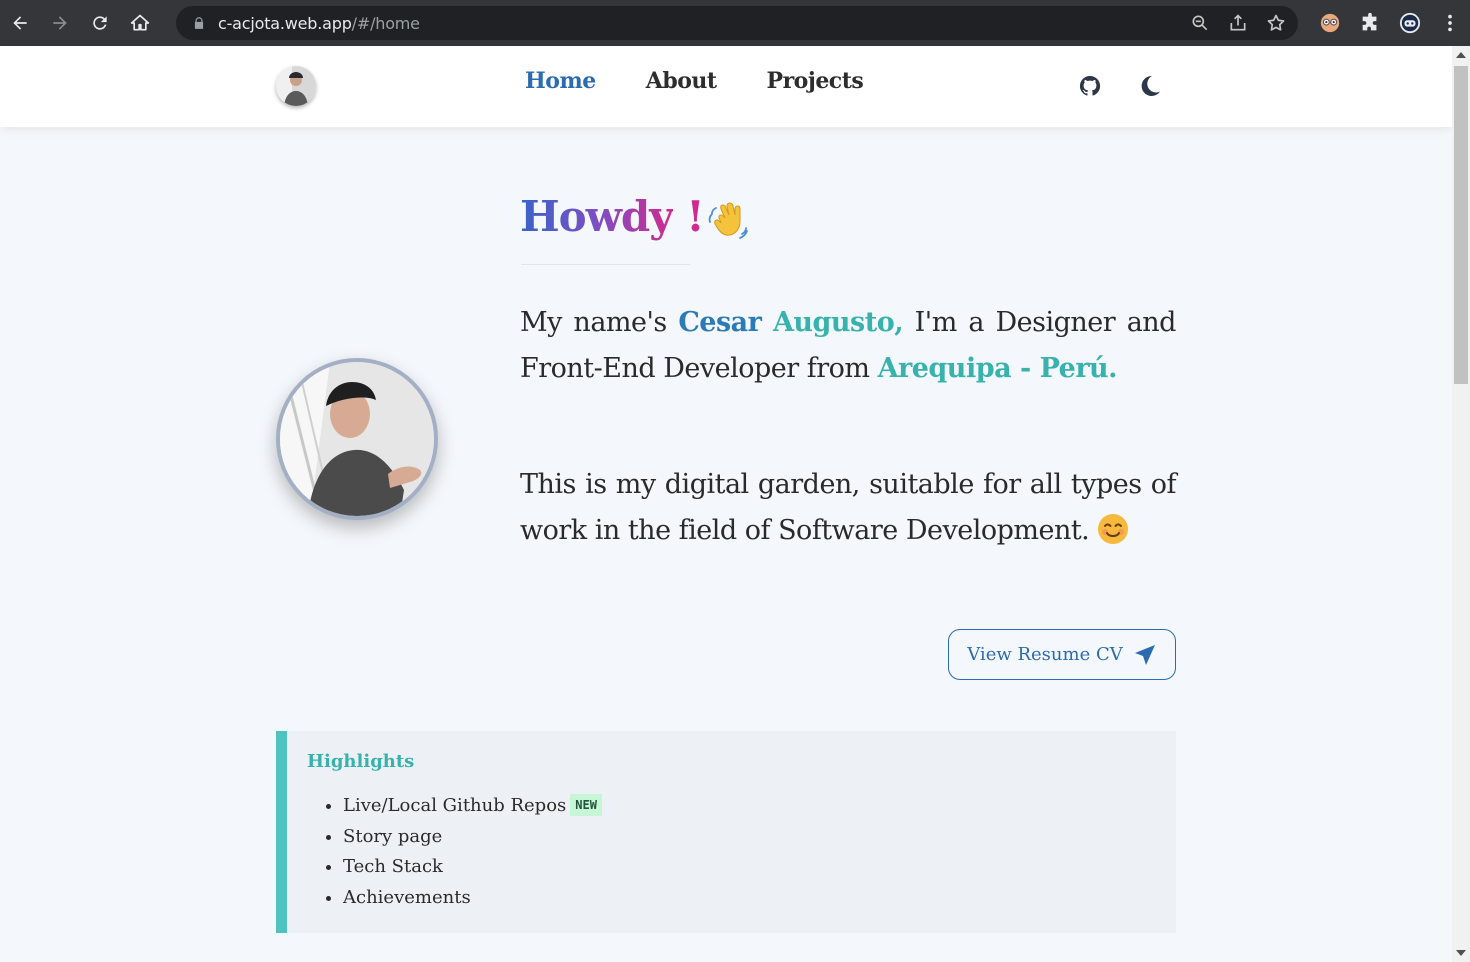 The image size is (1470, 962). I want to click on star-icon, so click(1276, 23).